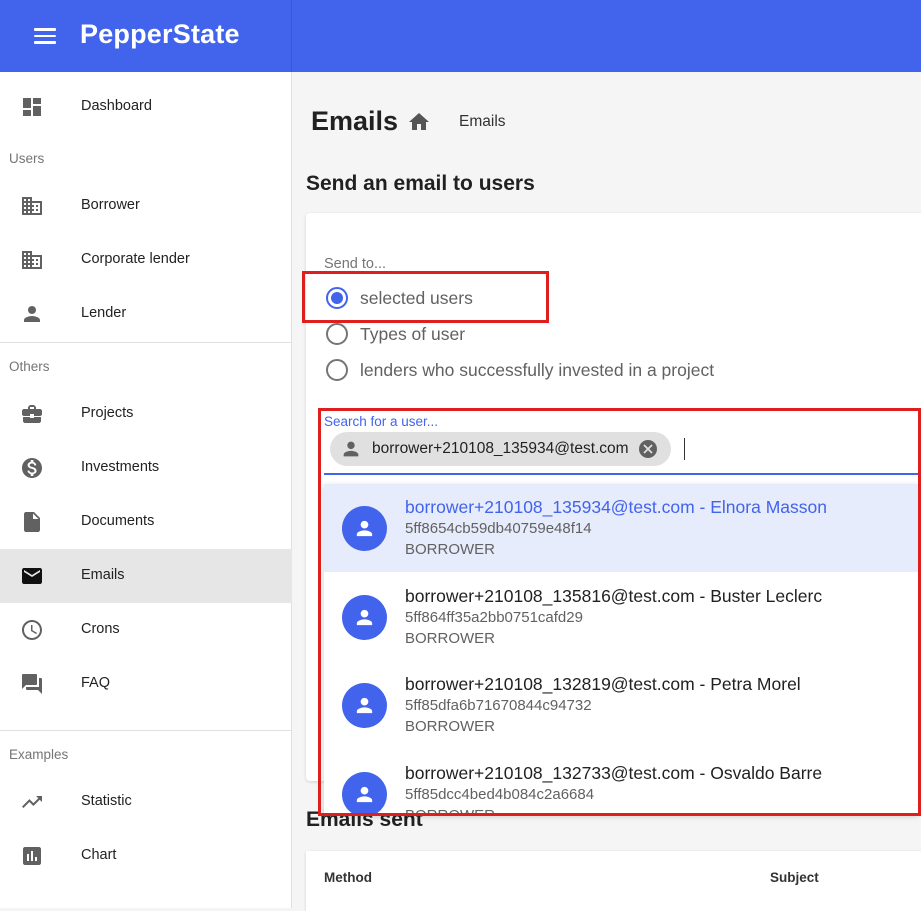 Image resolution: width=921 pixels, height=911 pixels. Describe the element at coordinates (460, 36) in the screenshot. I see `app-bar: PepperState` at that location.